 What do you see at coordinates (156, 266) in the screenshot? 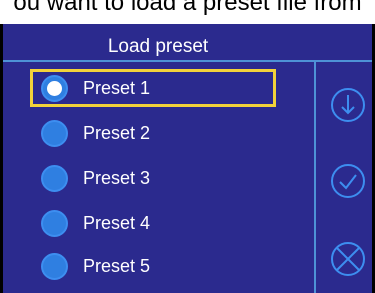
I see `preset-item-5: Preset 5` at bounding box center [156, 266].